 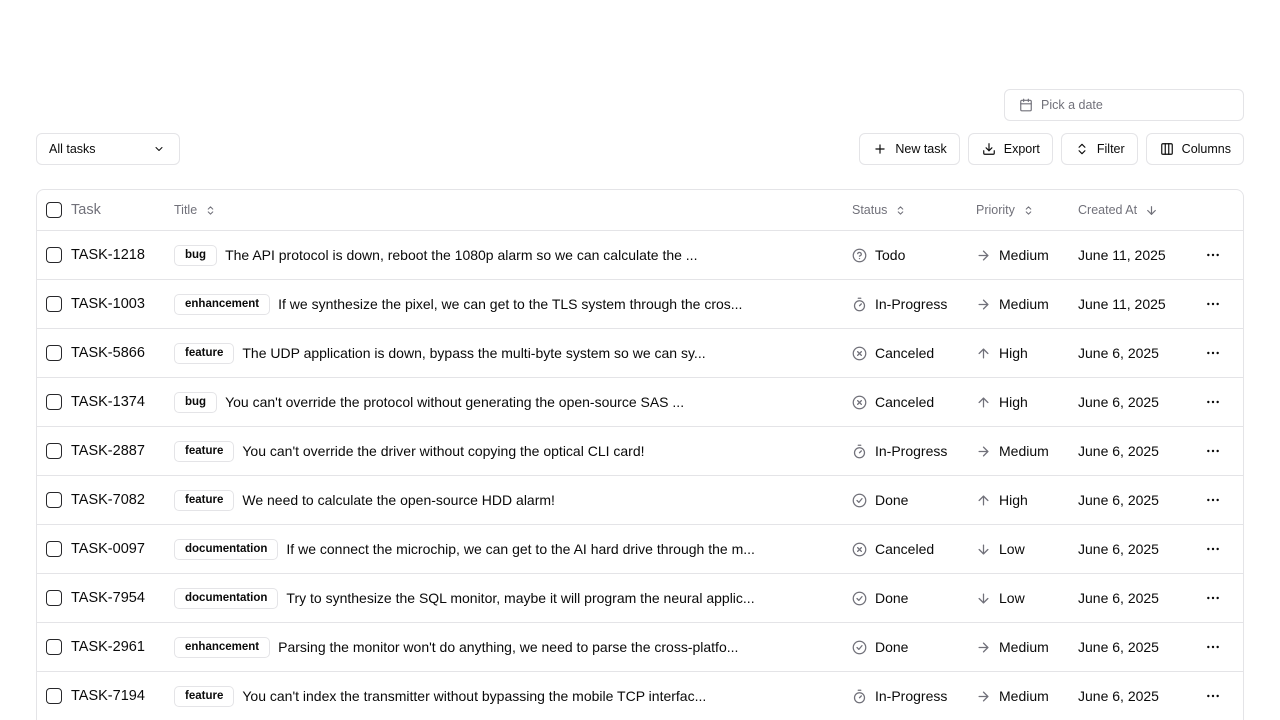 I want to click on status-cell: Todo, so click(x=878, y=255).